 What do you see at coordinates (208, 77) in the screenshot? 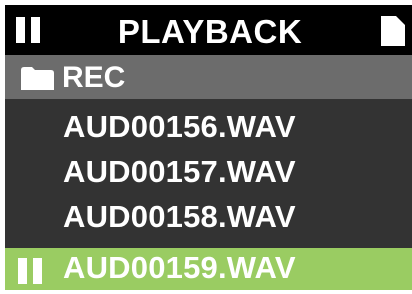
I see `folder-row: REC` at bounding box center [208, 77].